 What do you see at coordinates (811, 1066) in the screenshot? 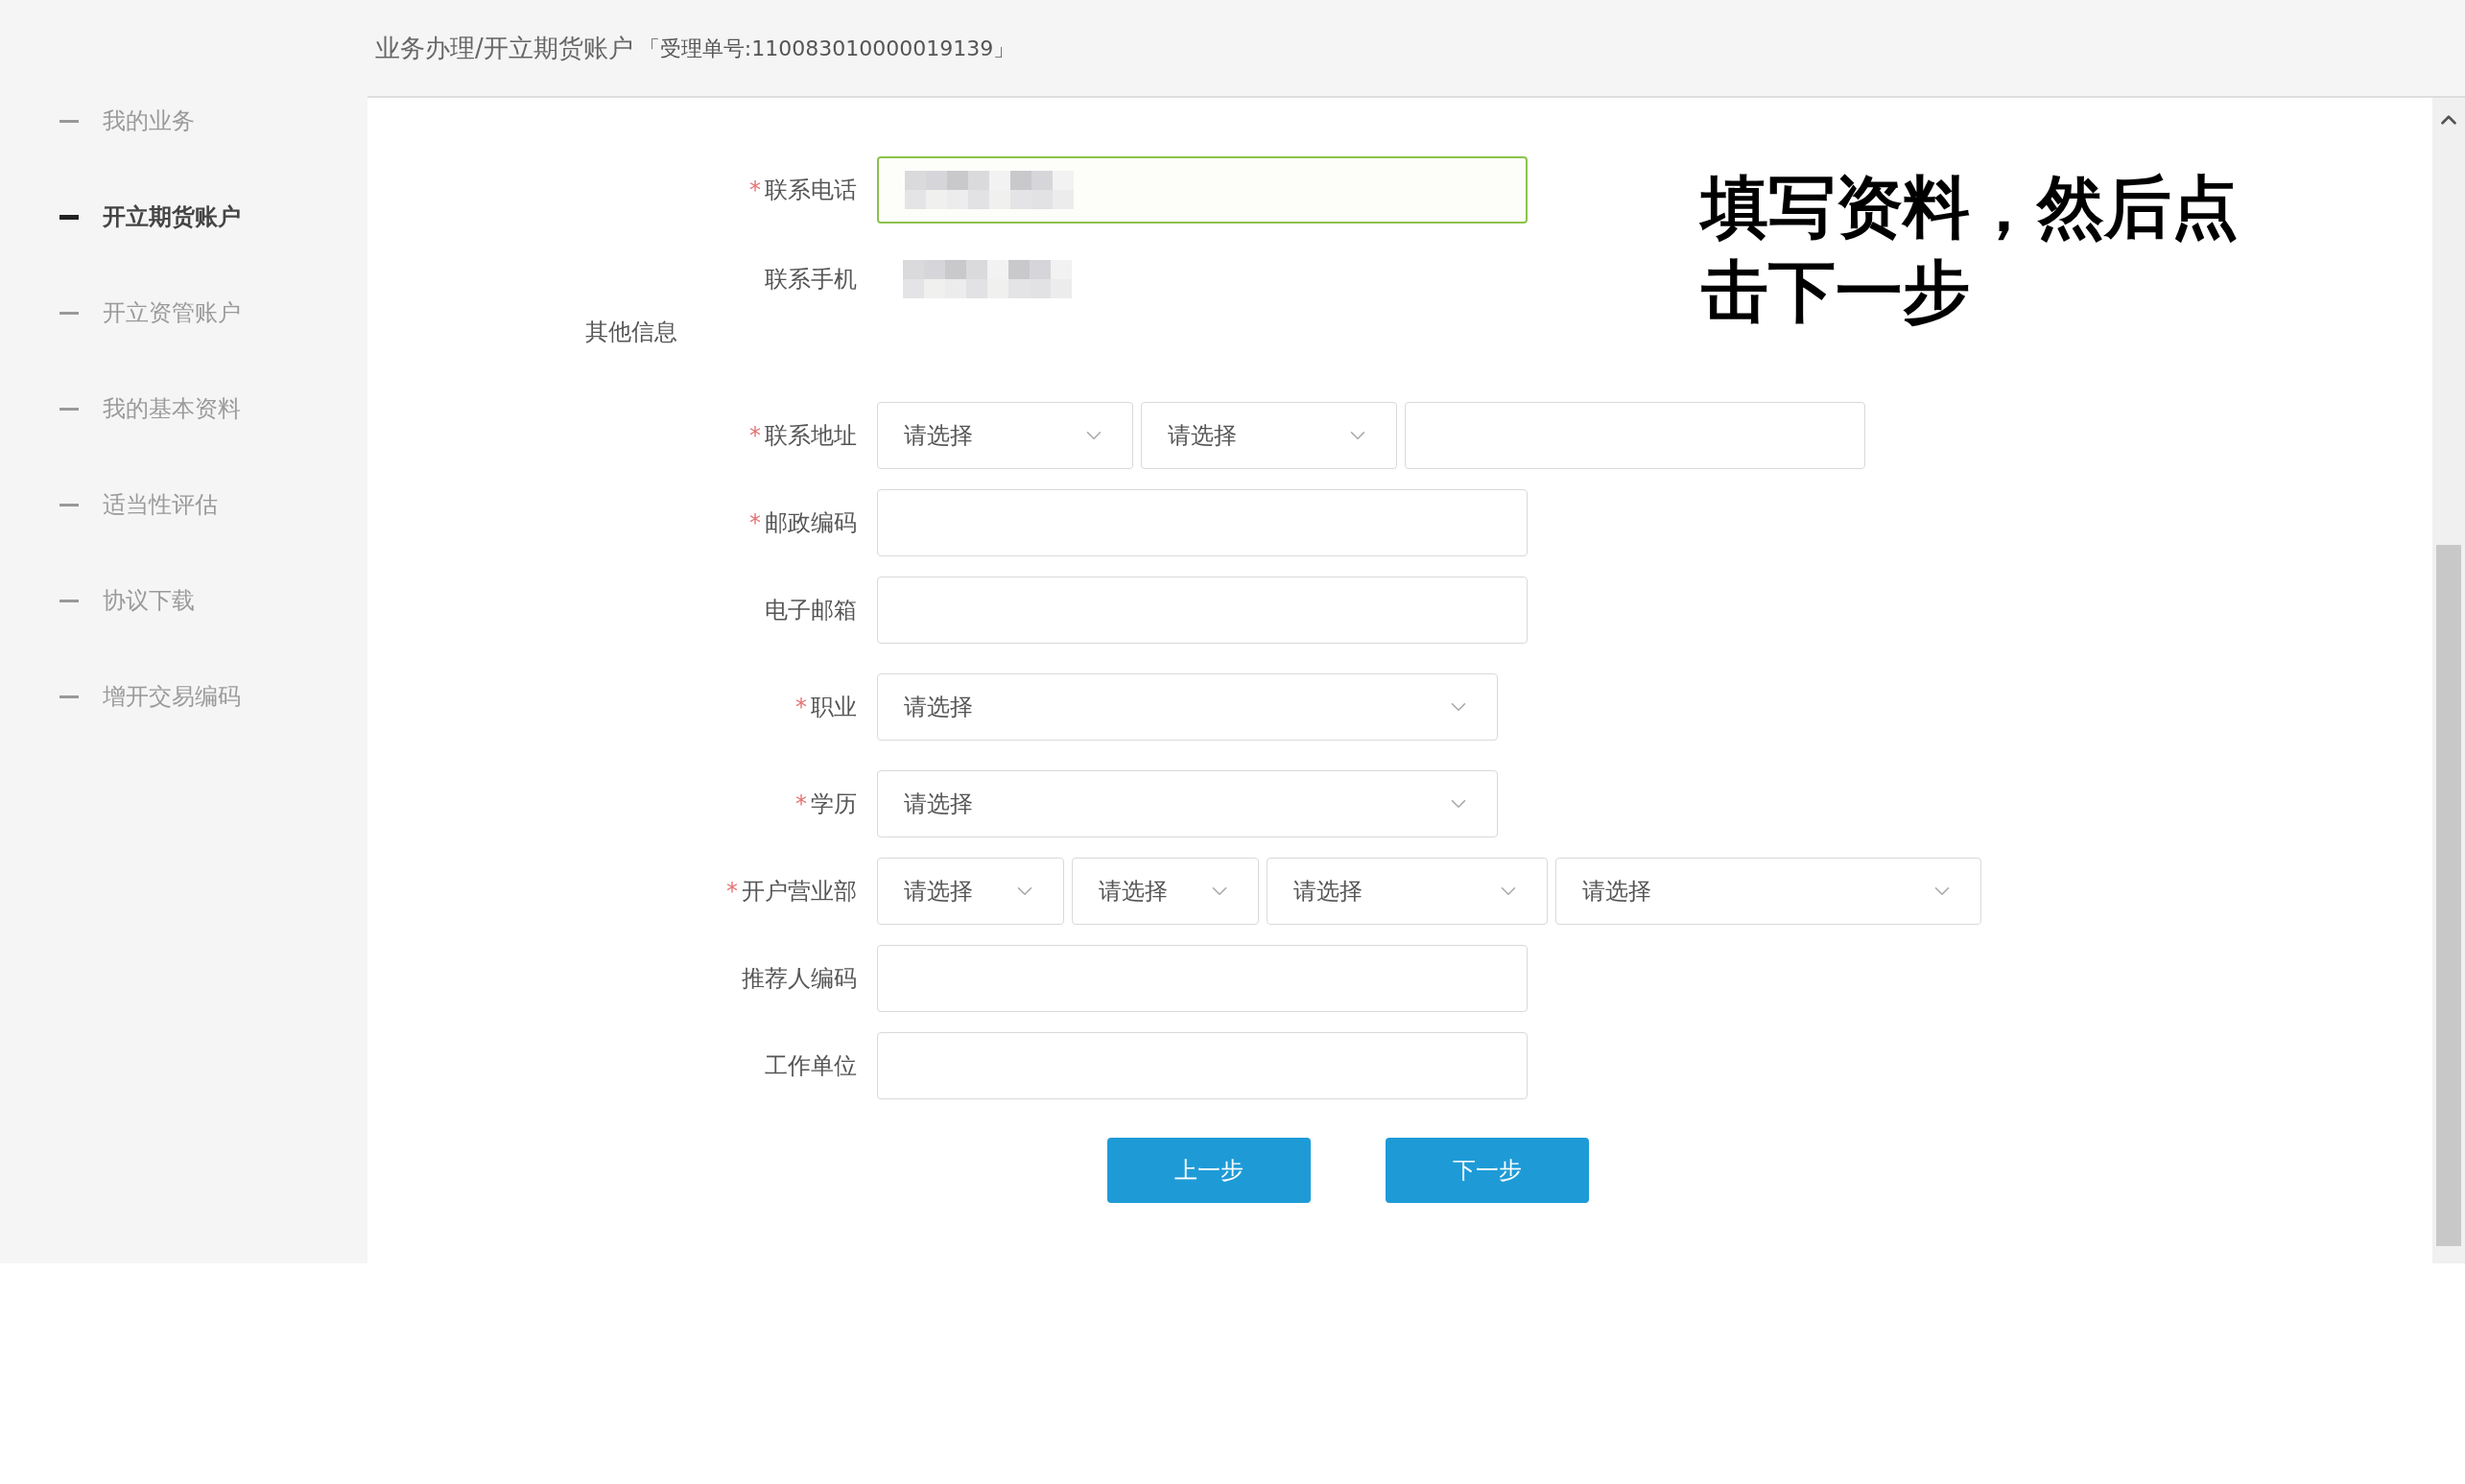
I see `field-label: 工作单位` at bounding box center [811, 1066].